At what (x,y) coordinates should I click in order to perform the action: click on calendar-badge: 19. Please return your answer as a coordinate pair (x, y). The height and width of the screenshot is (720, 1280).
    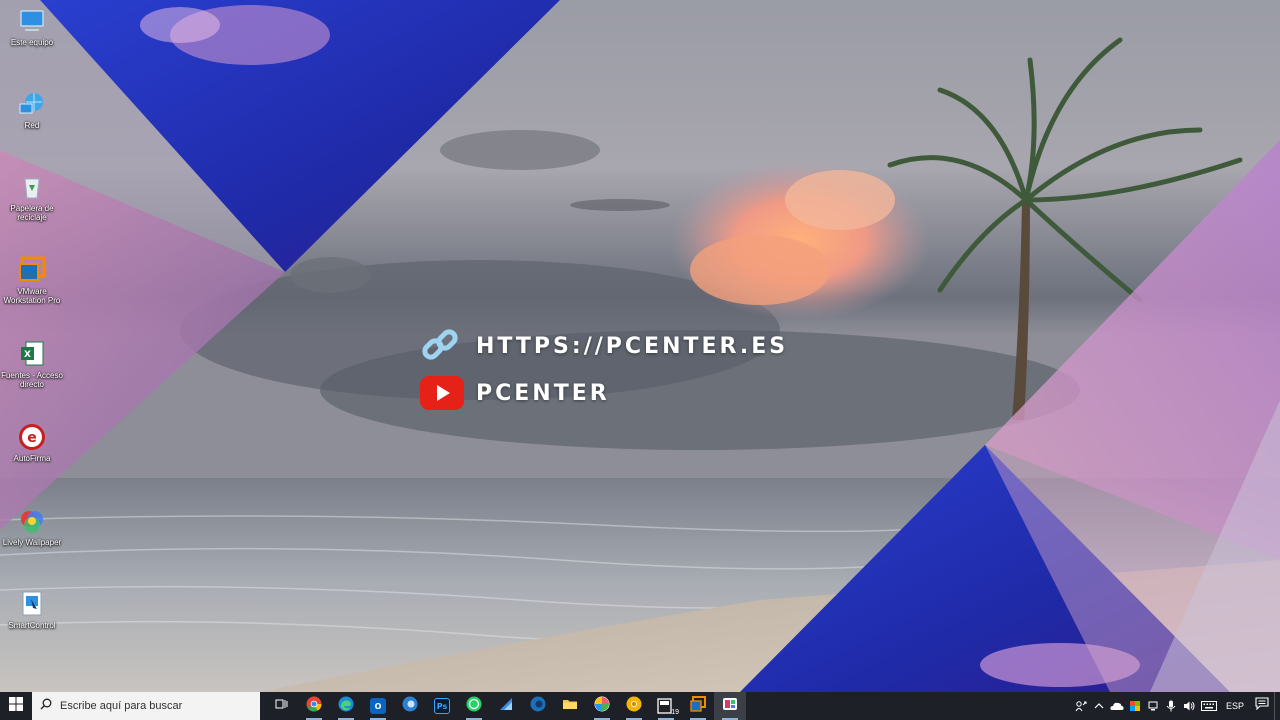
    Looking at the image, I should click on (675, 712).